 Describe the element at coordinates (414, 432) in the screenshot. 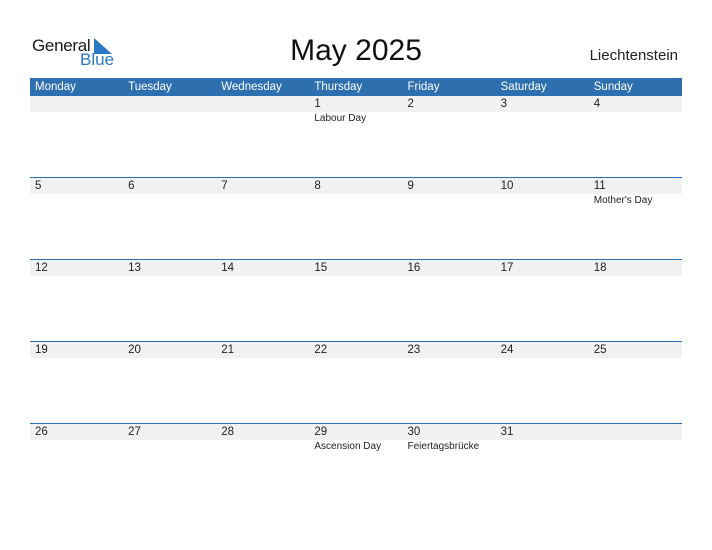

I see `day-number: 30` at that location.